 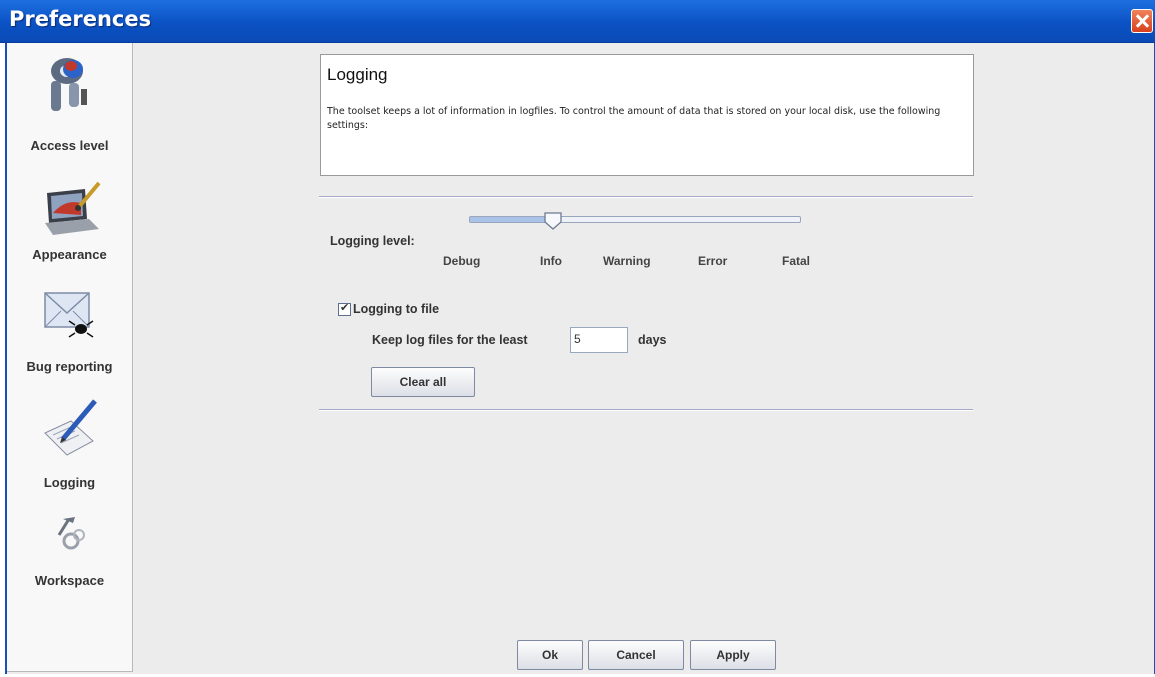 What do you see at coordinates (627, 261) in the screenshot?
I see `slider-tick-label: Warning` at bounding box center [627, 261].